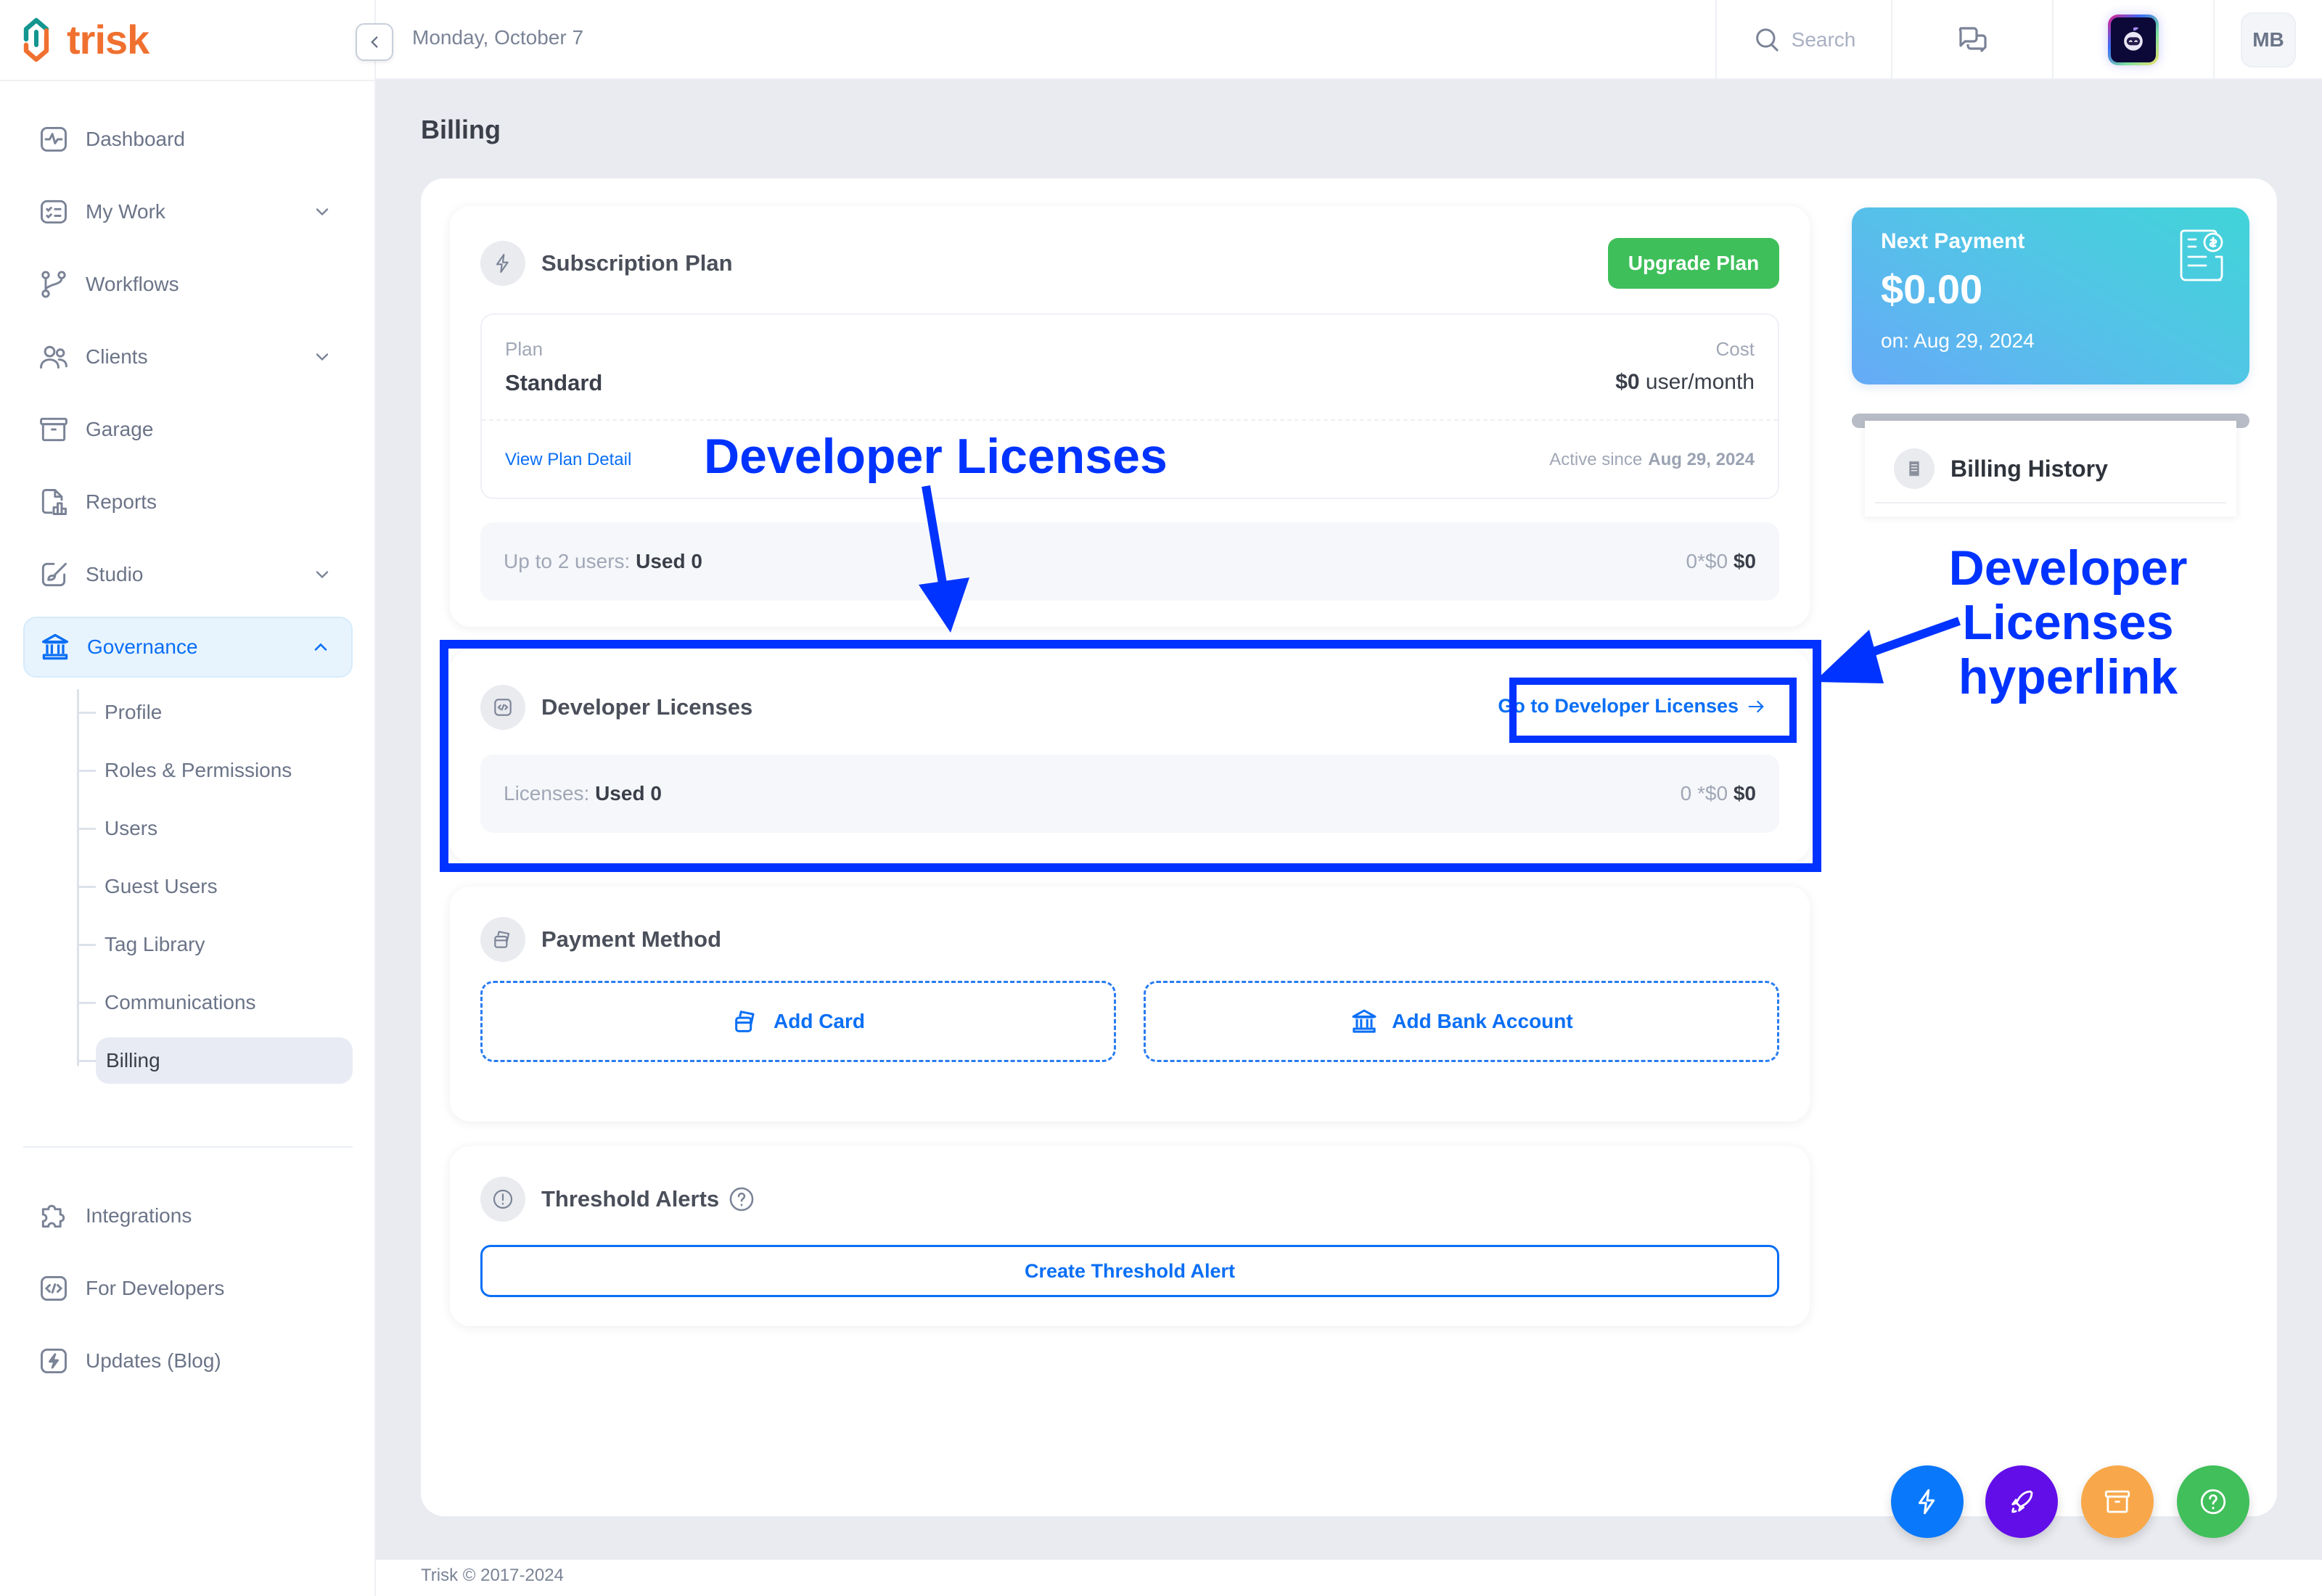 The image size is (2322, 1596). I want to click on billing-history-card: Billing History, so click(2050, 469).